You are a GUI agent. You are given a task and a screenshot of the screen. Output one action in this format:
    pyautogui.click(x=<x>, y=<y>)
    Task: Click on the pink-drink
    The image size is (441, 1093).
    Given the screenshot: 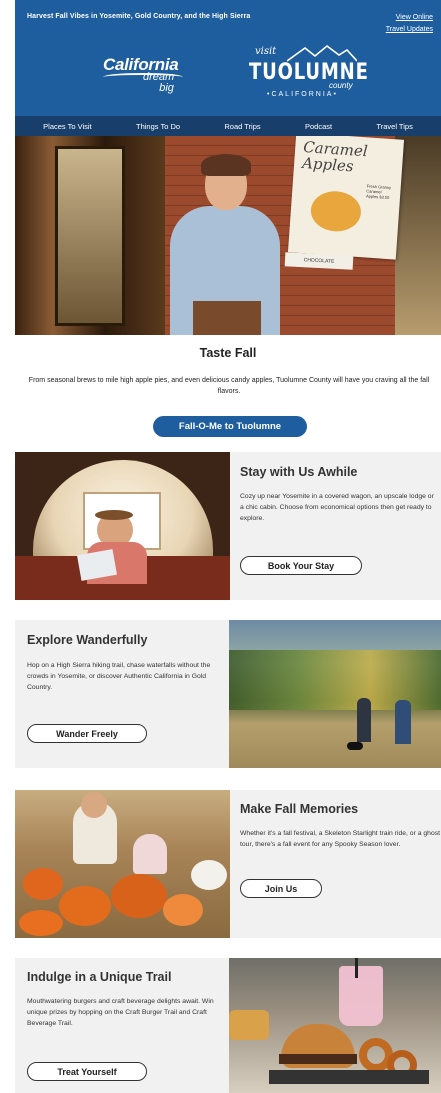 What is the action you would take?
    pyautogui.click(x=361, y=996)
    